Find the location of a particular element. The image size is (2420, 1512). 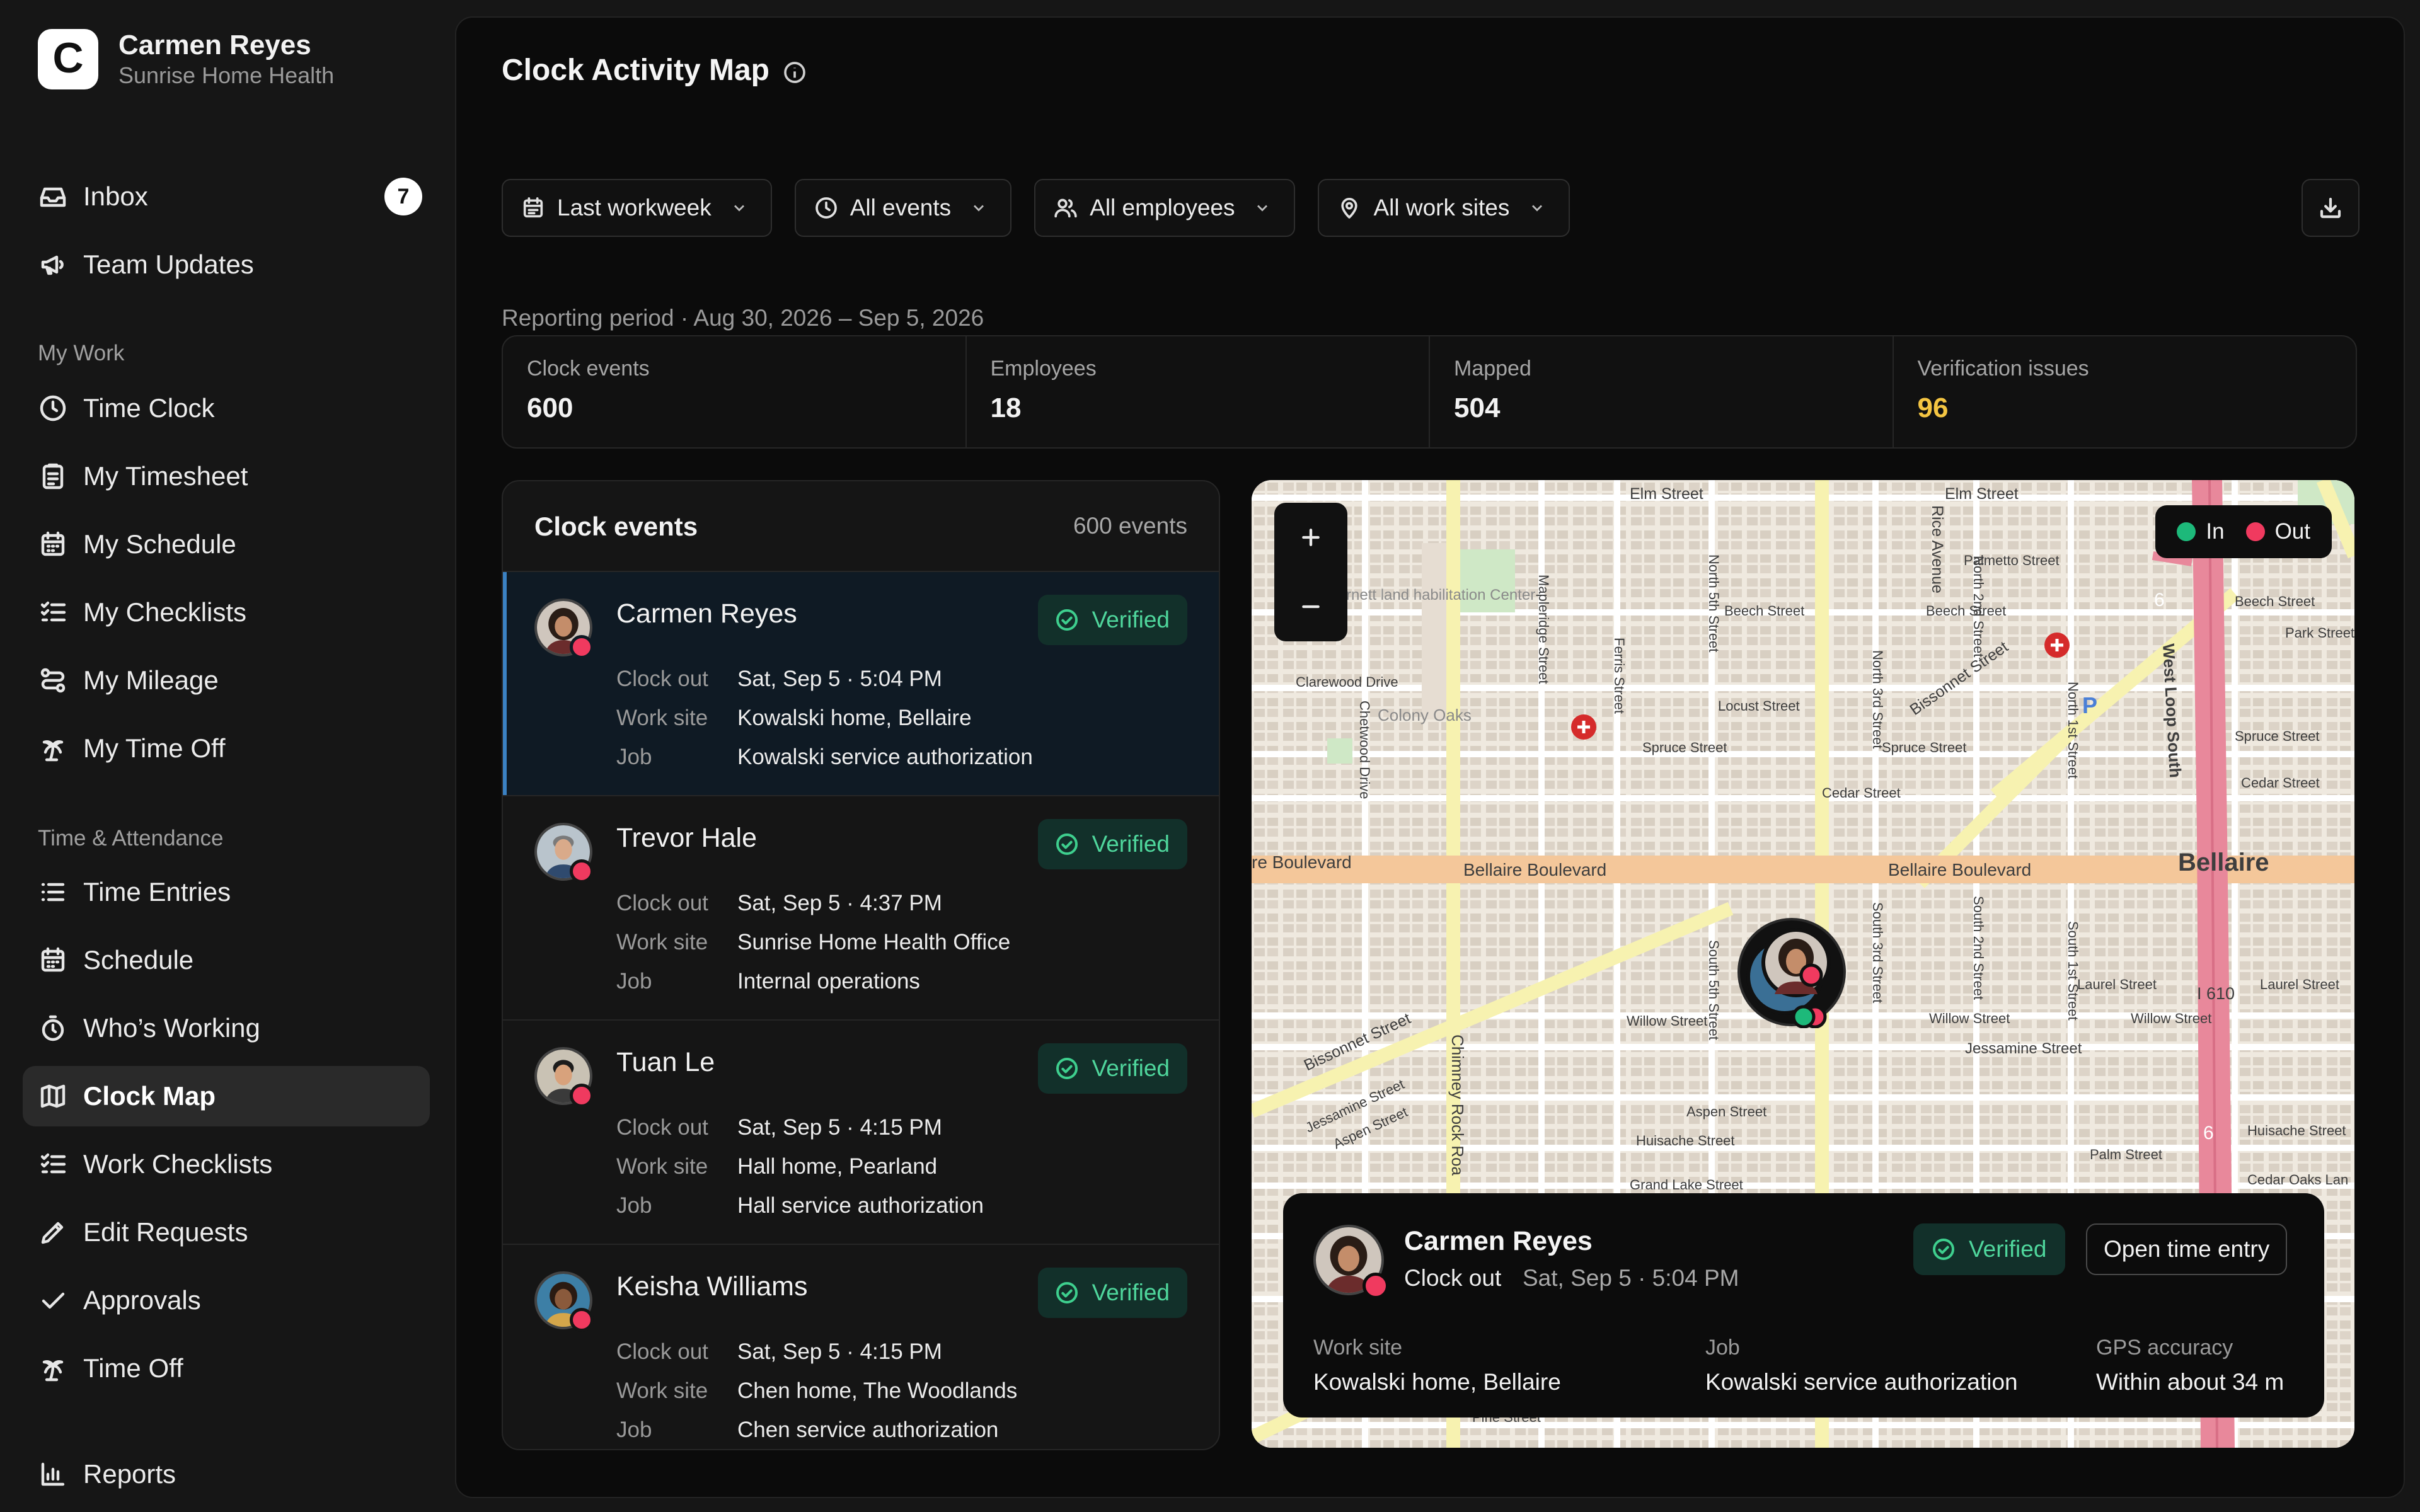

checklist-icon is located at coordinates (53, 612).